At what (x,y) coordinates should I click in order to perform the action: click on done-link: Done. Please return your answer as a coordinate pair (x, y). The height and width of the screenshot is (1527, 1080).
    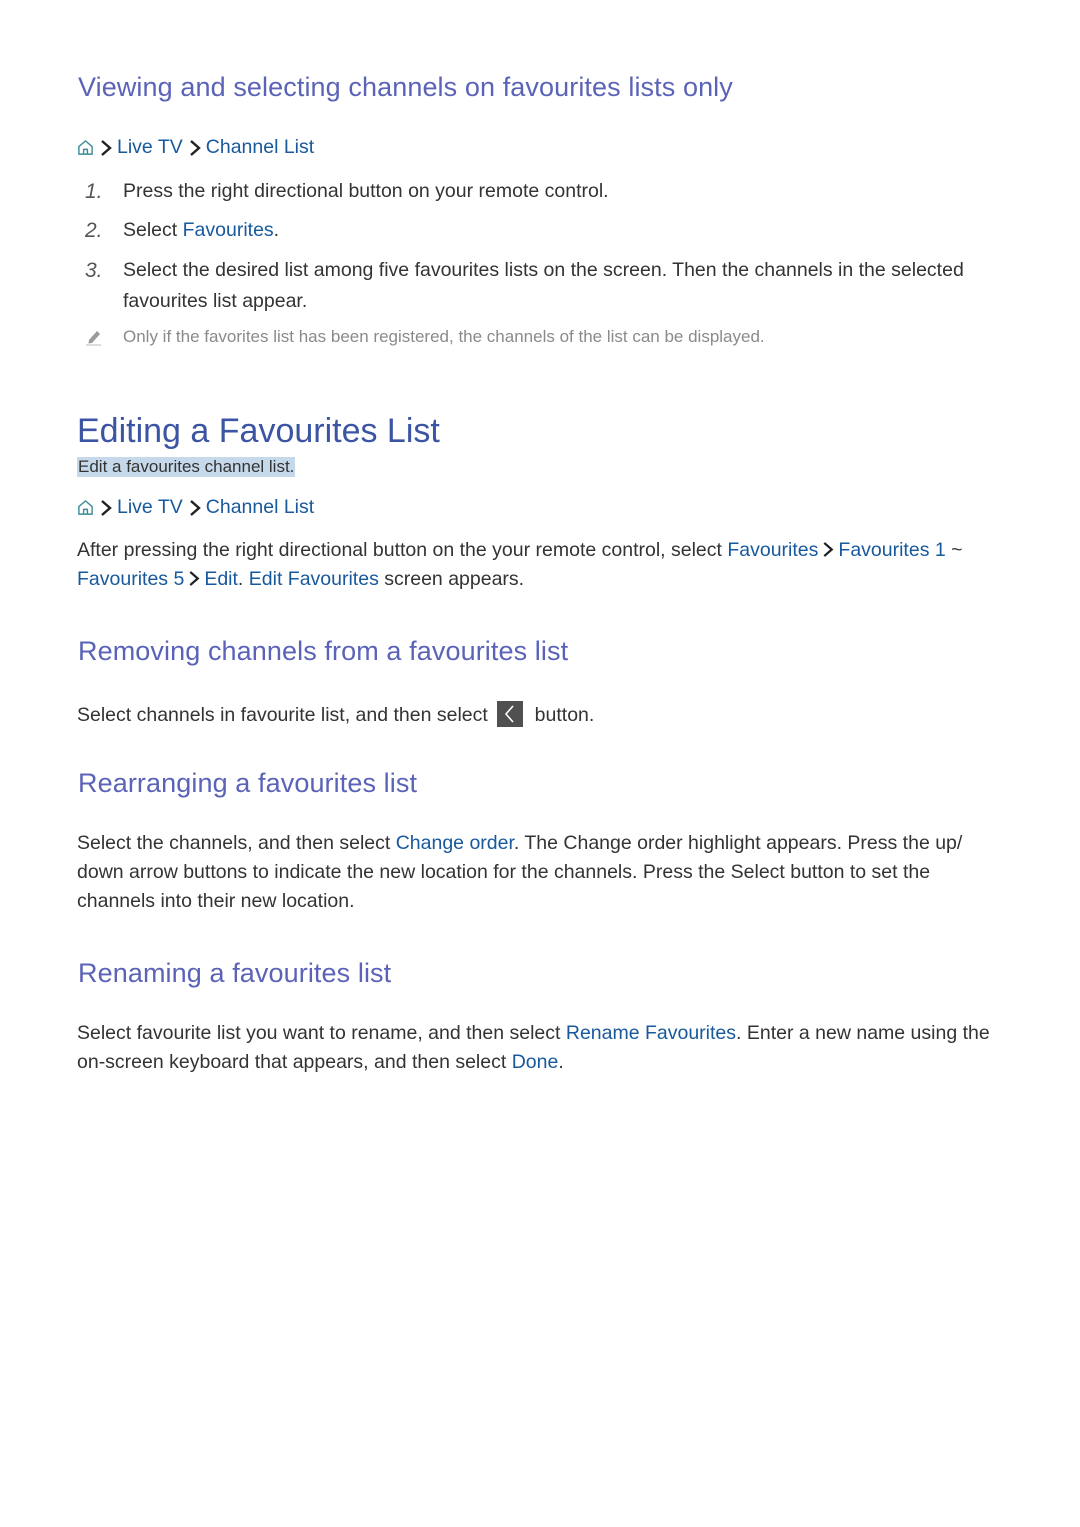
    Looking at the image, I should click on (535, 1062).